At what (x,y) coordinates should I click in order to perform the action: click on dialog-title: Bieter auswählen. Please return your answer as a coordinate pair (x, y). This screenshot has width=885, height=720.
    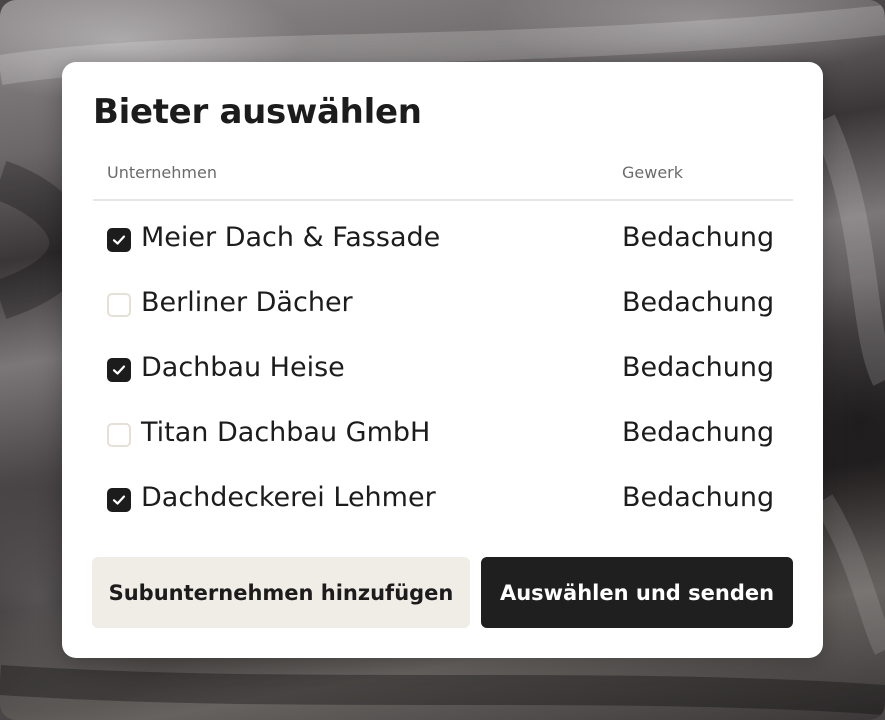
    Looking at the image, I should click on (257, 112).